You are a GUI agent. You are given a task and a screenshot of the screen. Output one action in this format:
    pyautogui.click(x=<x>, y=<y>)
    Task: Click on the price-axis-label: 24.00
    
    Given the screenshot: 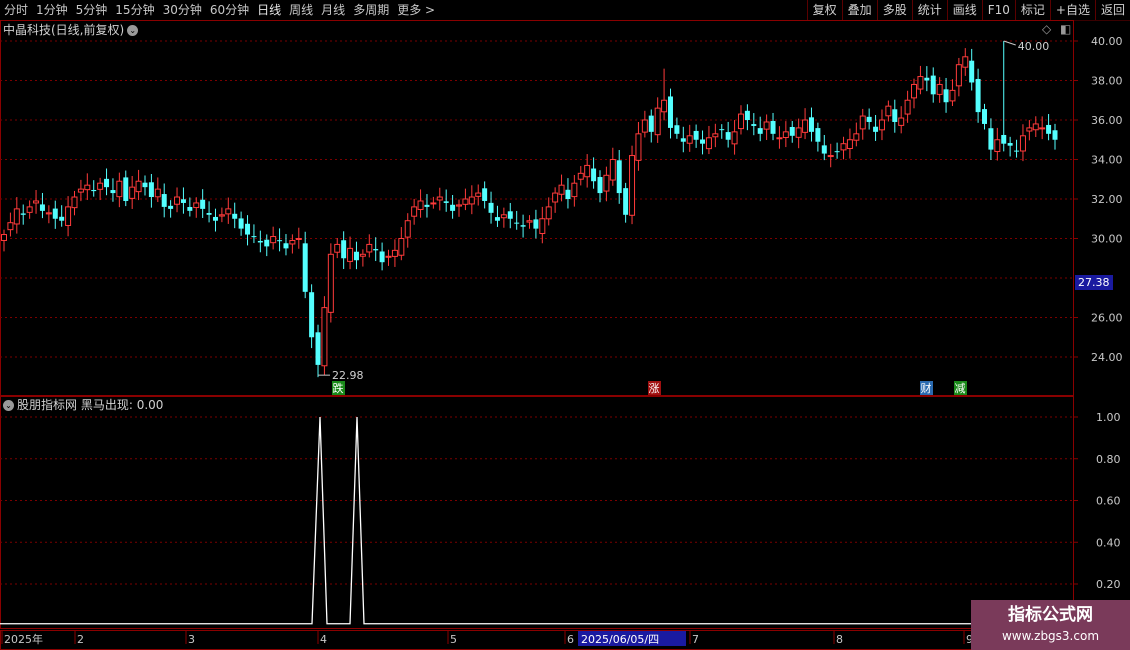 What is the action you would take?
    pyautogui.click(x=1107, y=357)
    